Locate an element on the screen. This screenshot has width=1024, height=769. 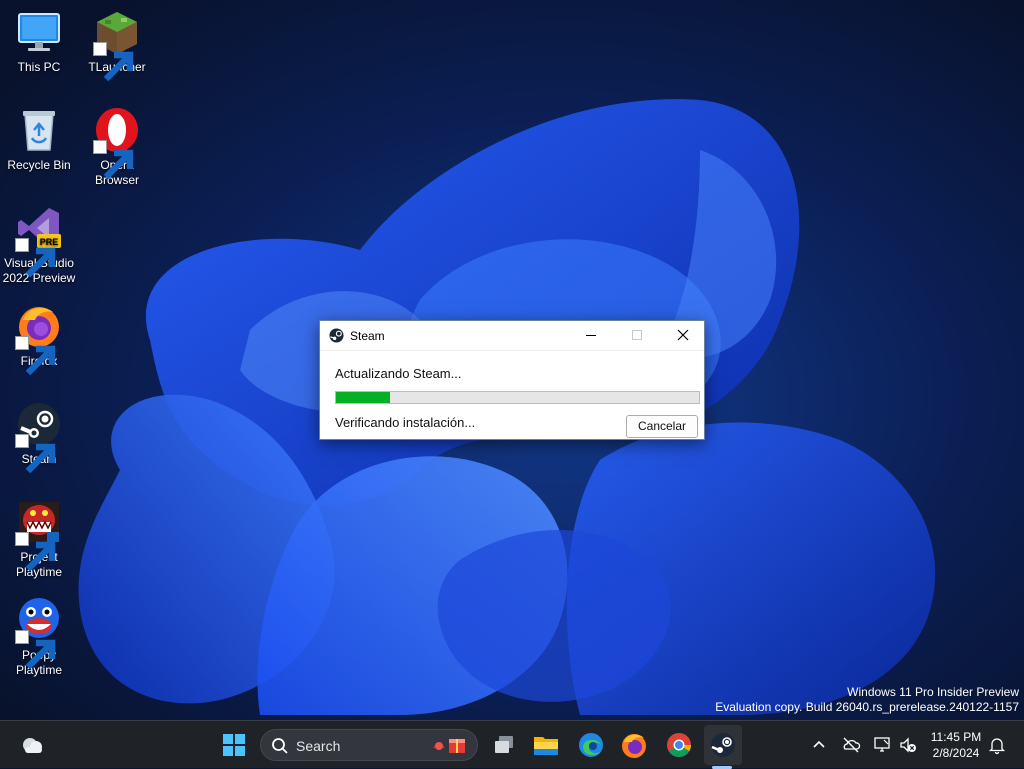
watermark-line-1: Windows 11 Pro Insider Preview is located at coordinates (933, 692).